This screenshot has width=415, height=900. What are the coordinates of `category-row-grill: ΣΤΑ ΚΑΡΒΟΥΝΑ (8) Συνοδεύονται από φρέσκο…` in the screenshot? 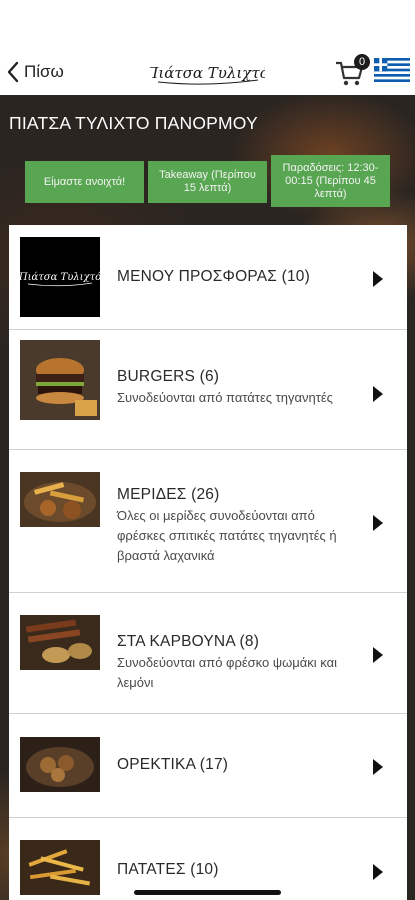 It's located at (208, 653).